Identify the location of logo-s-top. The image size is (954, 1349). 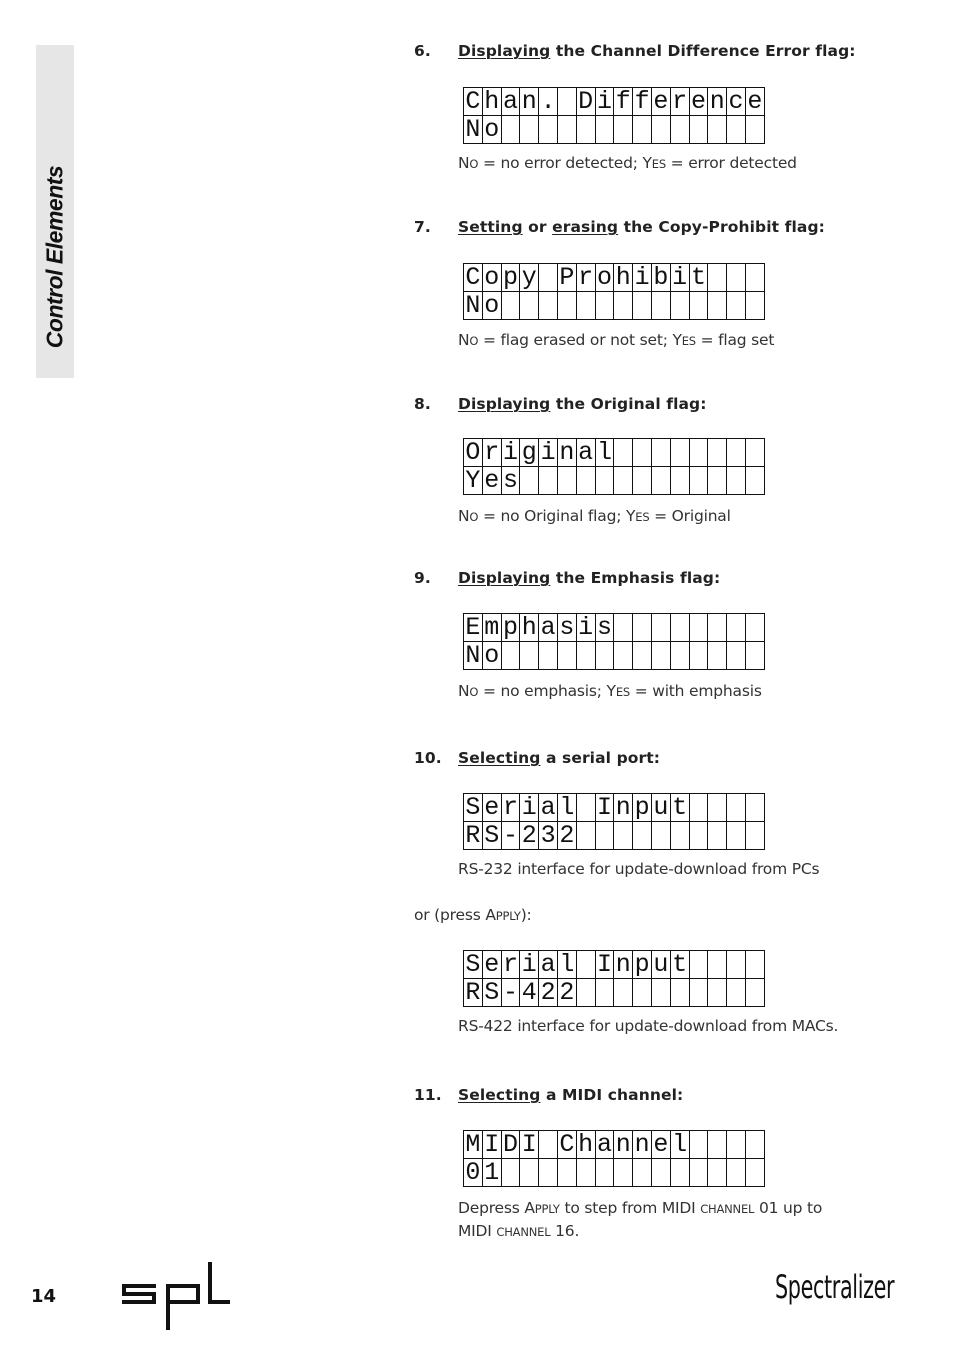
(139, 1286).